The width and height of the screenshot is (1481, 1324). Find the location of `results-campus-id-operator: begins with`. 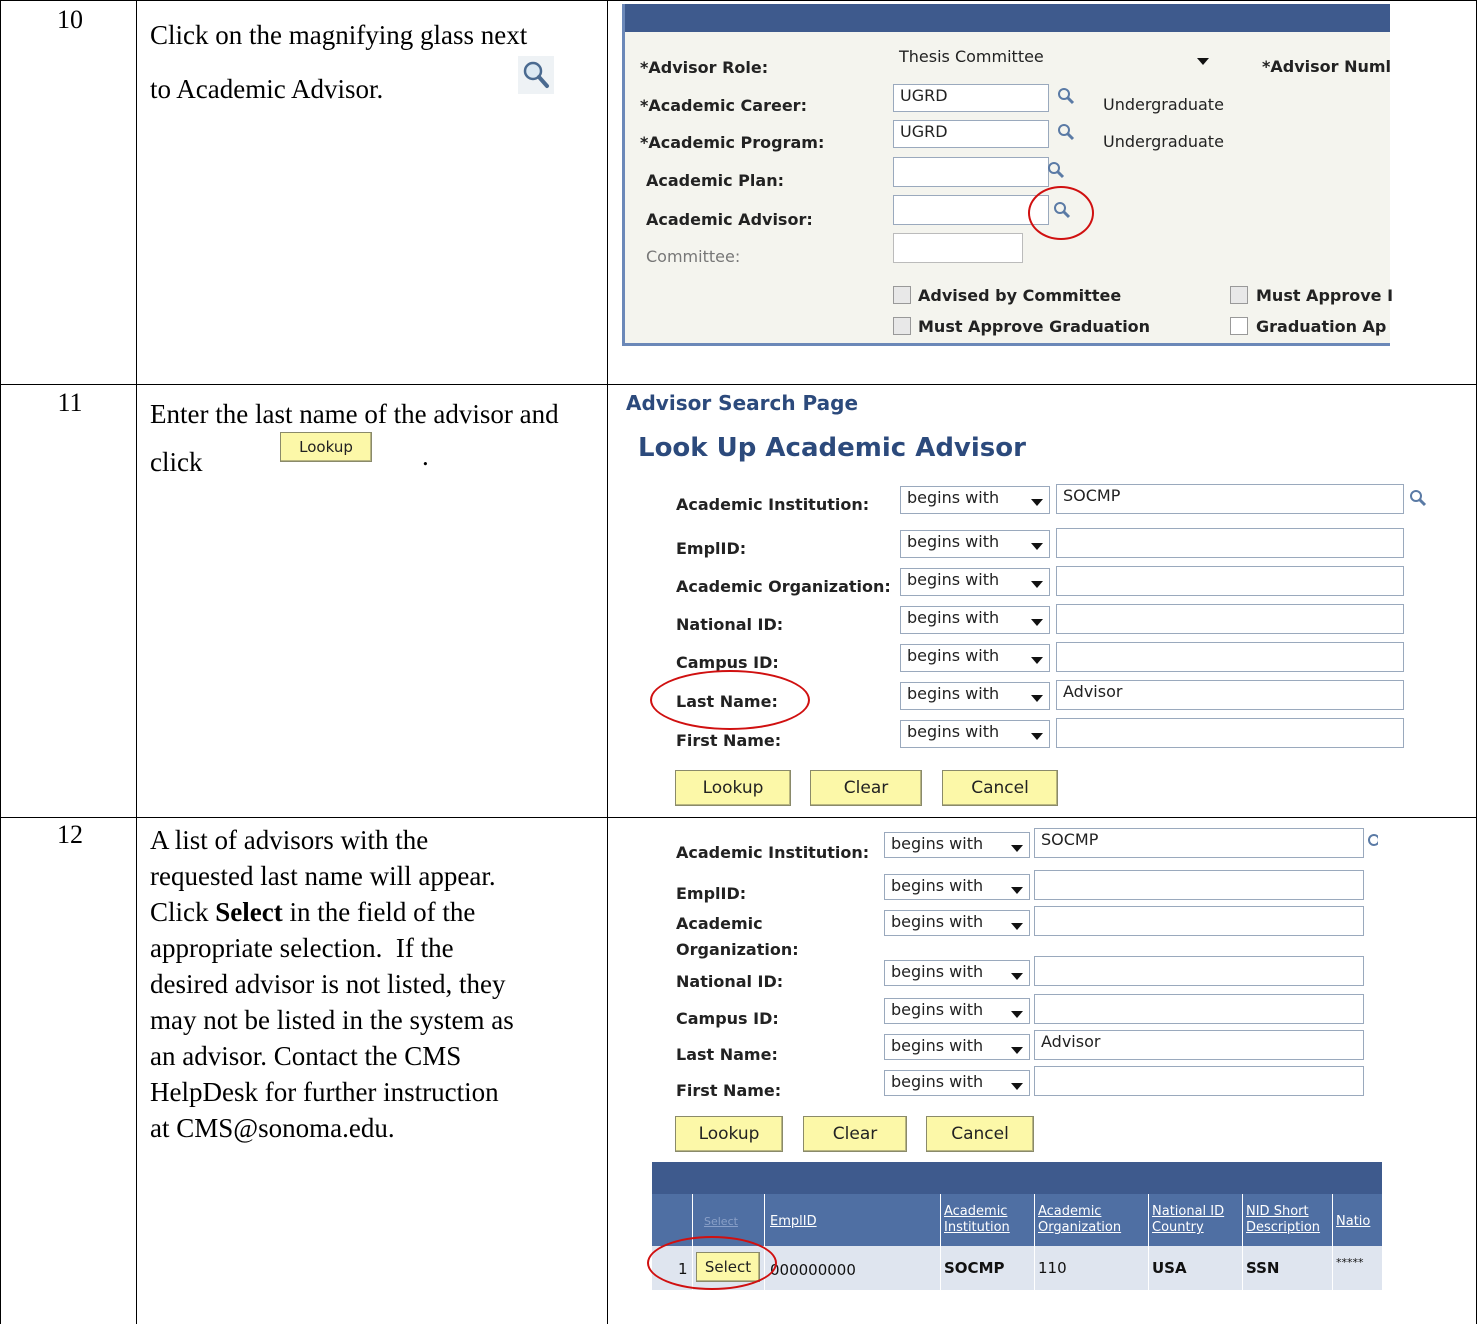

results-campus-id-operator: begins with is located at coordinates (957, 1011).